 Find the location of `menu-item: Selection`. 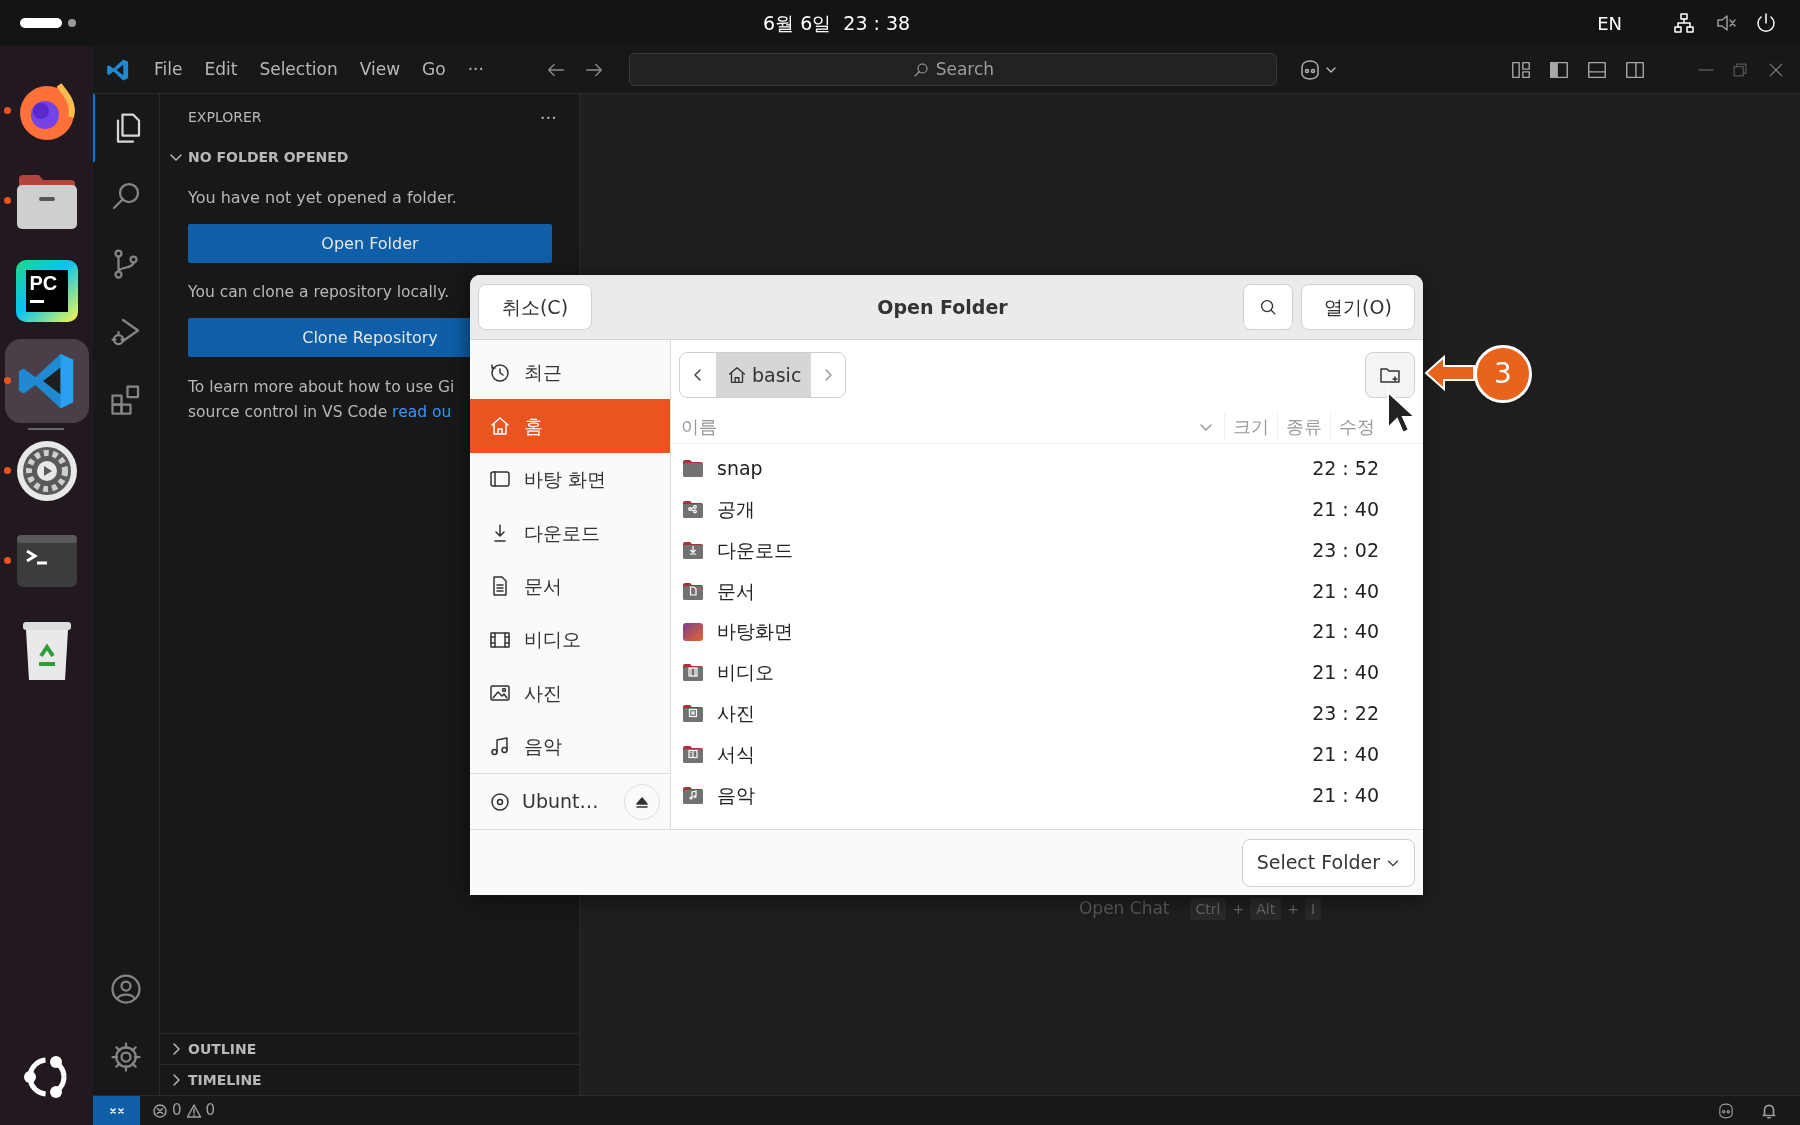

menu-item: Selection is located at coordinates (298, 69).